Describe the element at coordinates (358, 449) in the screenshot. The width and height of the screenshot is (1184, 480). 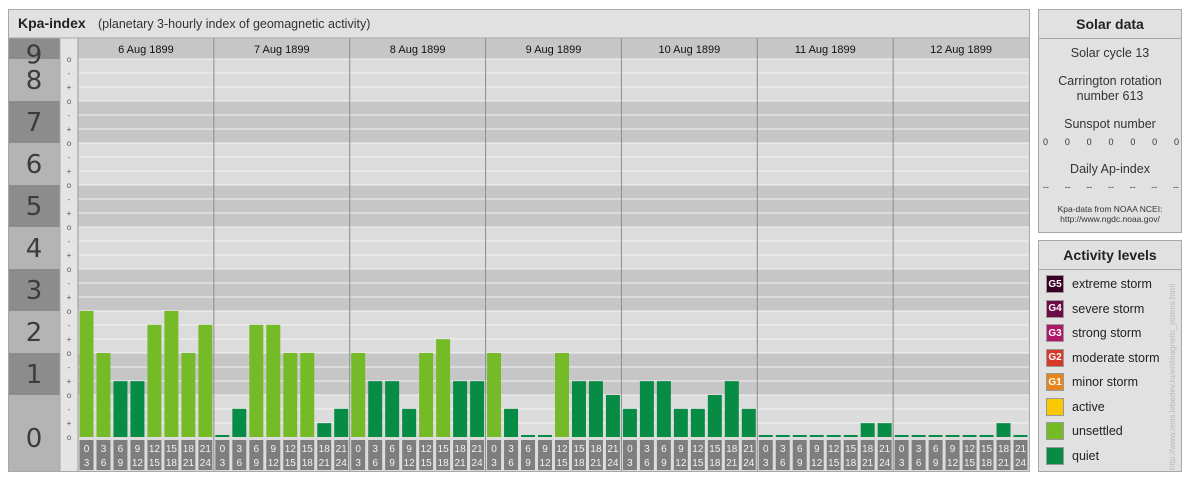
I see `hour-label-start: 0` at that location.